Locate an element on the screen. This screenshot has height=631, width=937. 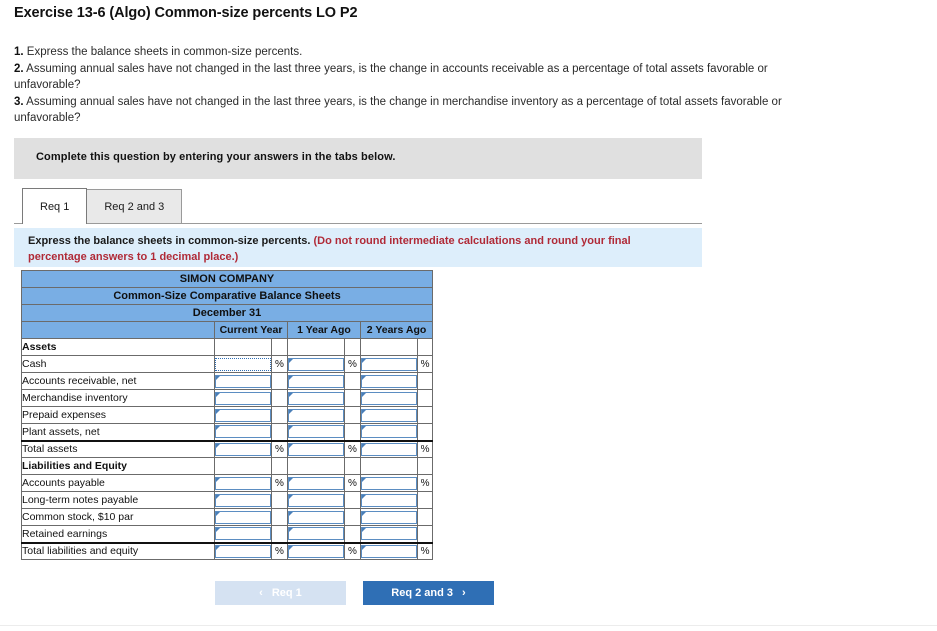
next-button-label: Req 2 and 3 is located at coordinates (422, 593).